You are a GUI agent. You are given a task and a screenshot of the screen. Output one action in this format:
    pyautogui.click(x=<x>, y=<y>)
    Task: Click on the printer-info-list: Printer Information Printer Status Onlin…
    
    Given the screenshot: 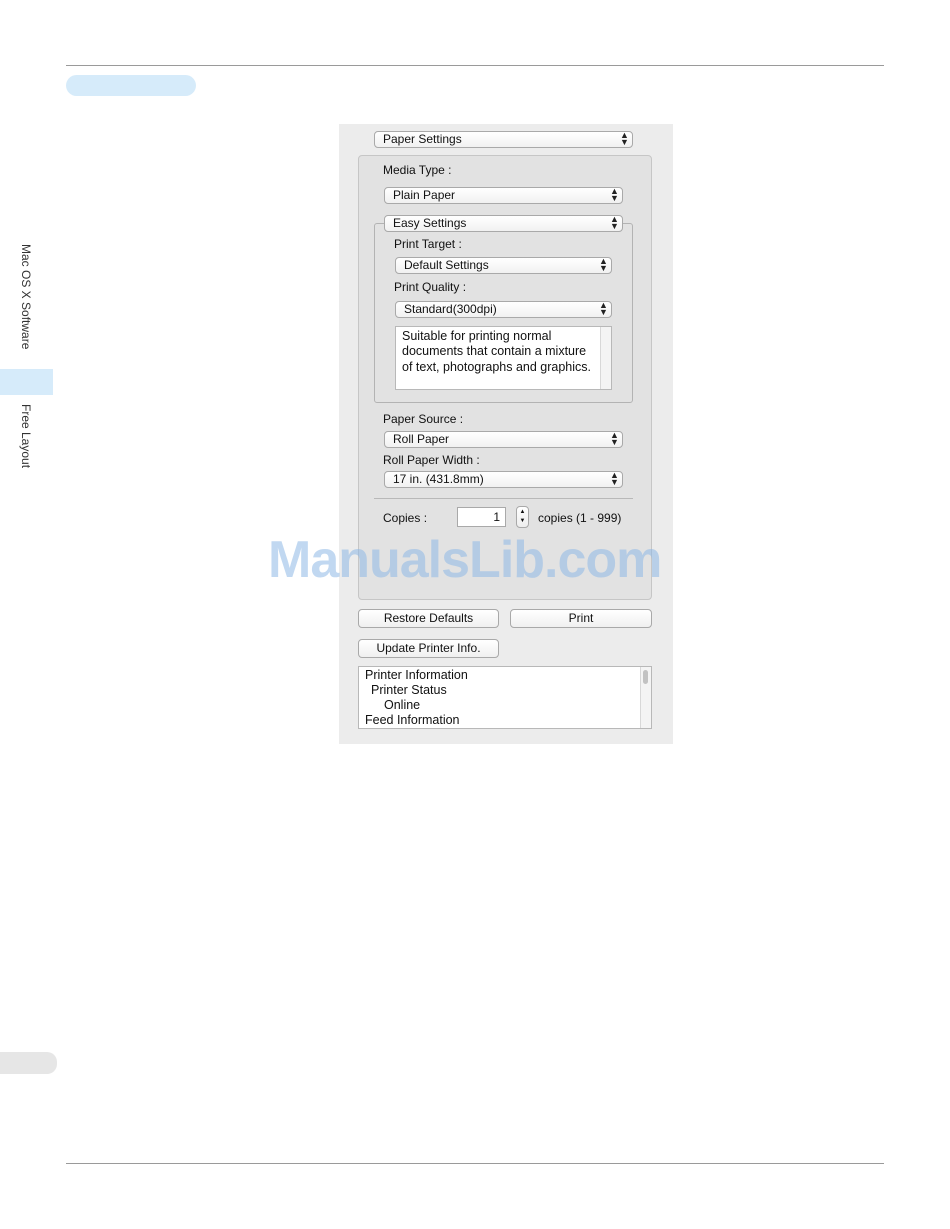 What is the action you would take?
    pyautogui.click(x=505, y=697)
    